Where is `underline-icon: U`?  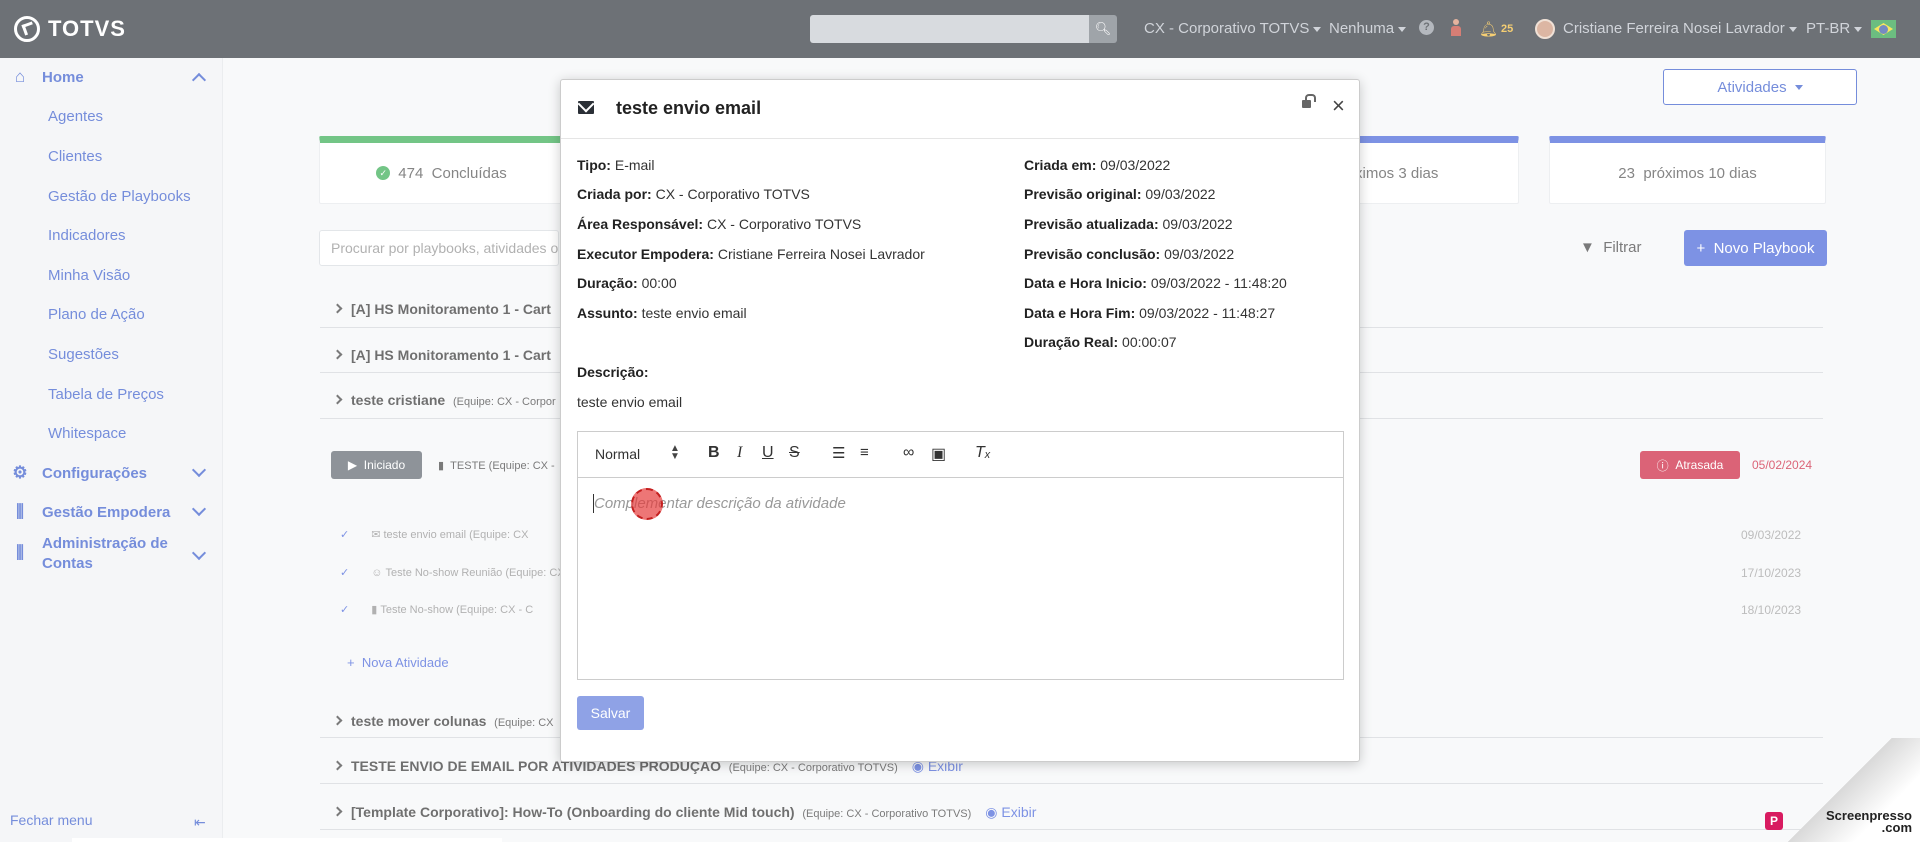
underline-icon: U is located at coordinates (768, 453).